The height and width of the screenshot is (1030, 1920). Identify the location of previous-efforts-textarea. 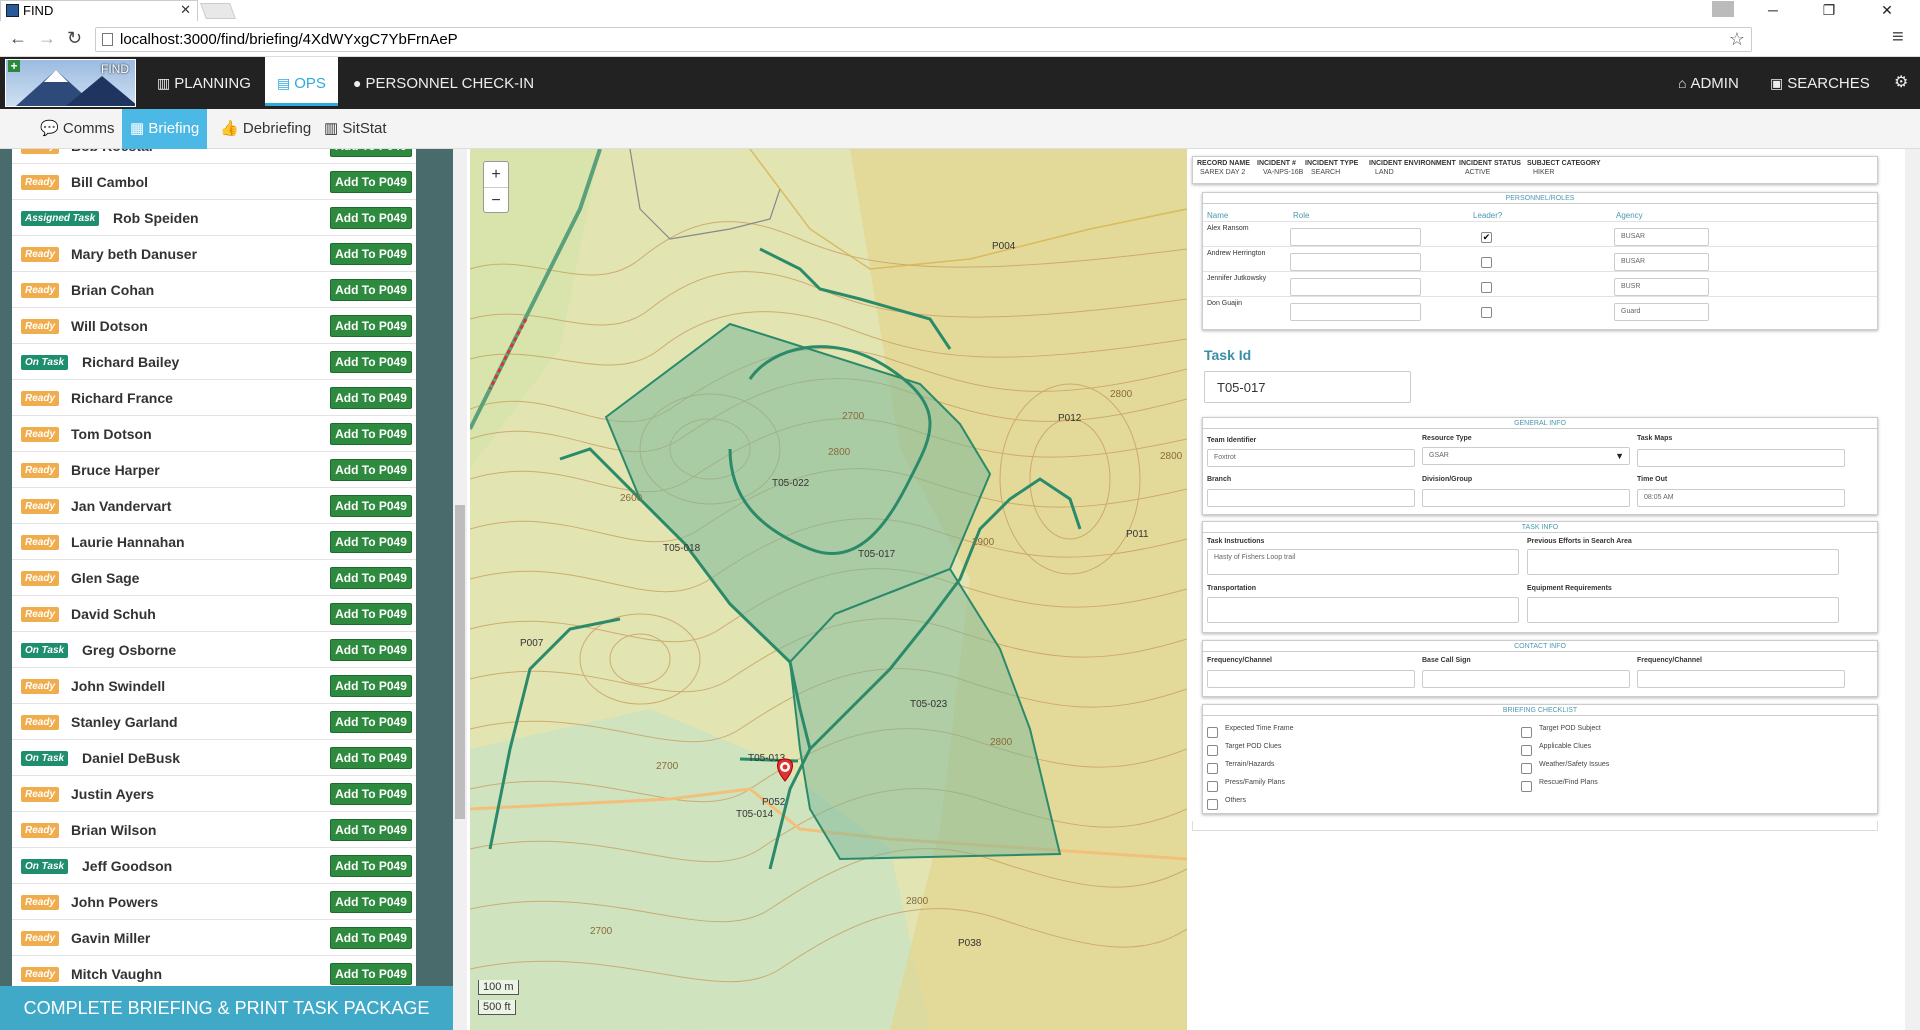
(1683, 562).